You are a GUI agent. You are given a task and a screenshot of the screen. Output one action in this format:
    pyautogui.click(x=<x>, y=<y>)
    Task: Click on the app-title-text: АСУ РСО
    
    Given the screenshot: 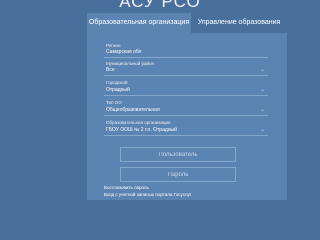 What is the action you would take?
    pyautogui.click(x=160, y=5)
    